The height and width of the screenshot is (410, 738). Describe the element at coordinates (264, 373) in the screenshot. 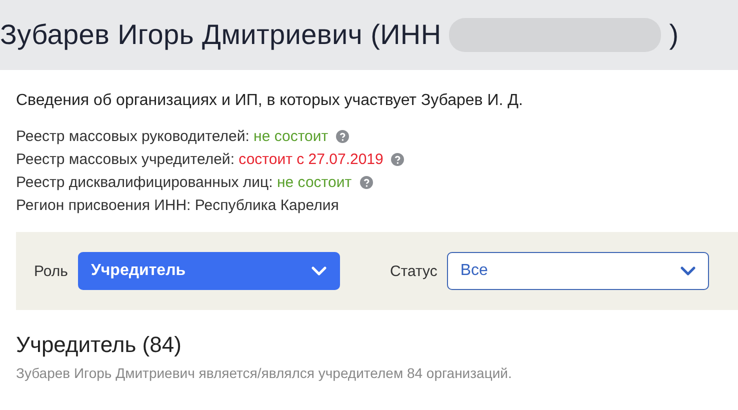

I see `section-description: Зубарев Игорь Дмитриевич является/являлся учредителем 84 организаций.` at that location.